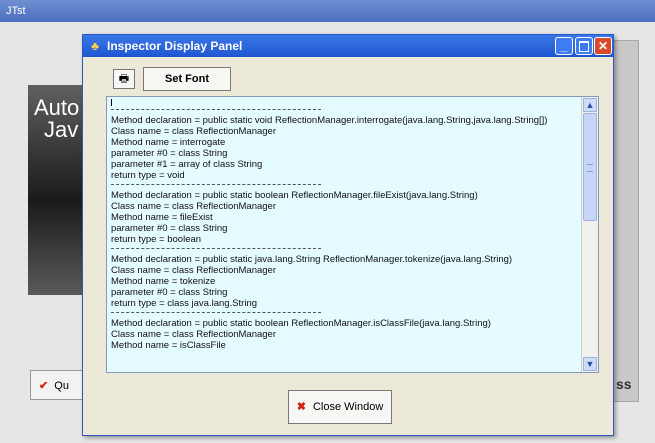  I want to click on close-window-button: ✖ Close Window, so click(340, 407).